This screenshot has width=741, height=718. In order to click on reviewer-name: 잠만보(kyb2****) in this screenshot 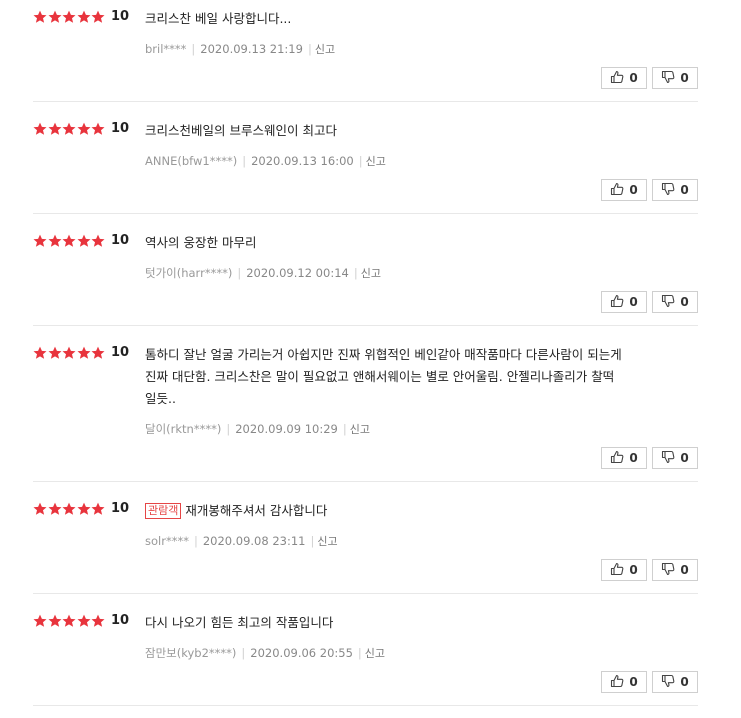, I will do `click(190, 653)`.